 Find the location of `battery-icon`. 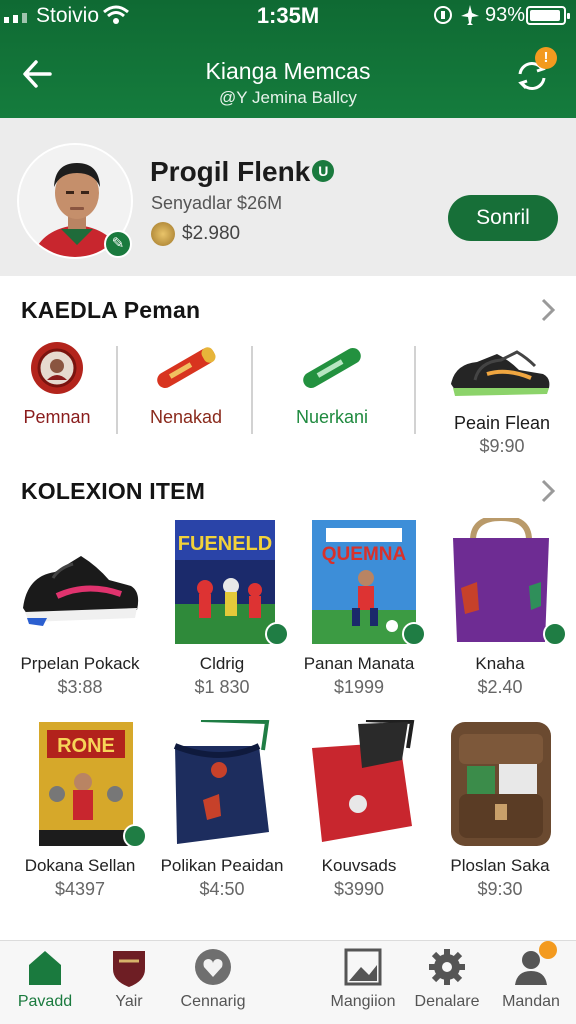

battery-icon is located at coordinates (548, 15).